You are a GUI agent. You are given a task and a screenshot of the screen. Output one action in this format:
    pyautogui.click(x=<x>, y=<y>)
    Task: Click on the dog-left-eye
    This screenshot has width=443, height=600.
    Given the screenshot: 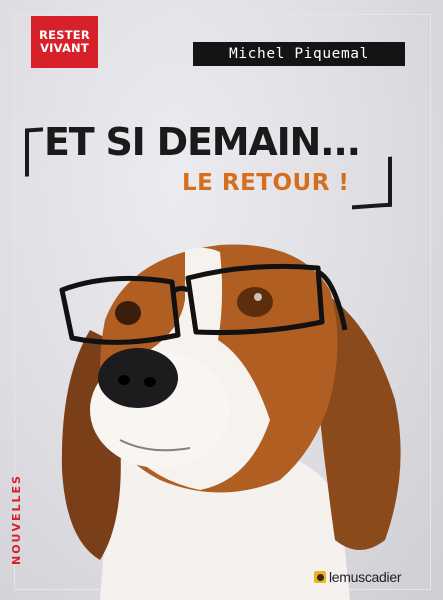 What is the action you would take?
    pyautogui.click(x=128, y=313)
    